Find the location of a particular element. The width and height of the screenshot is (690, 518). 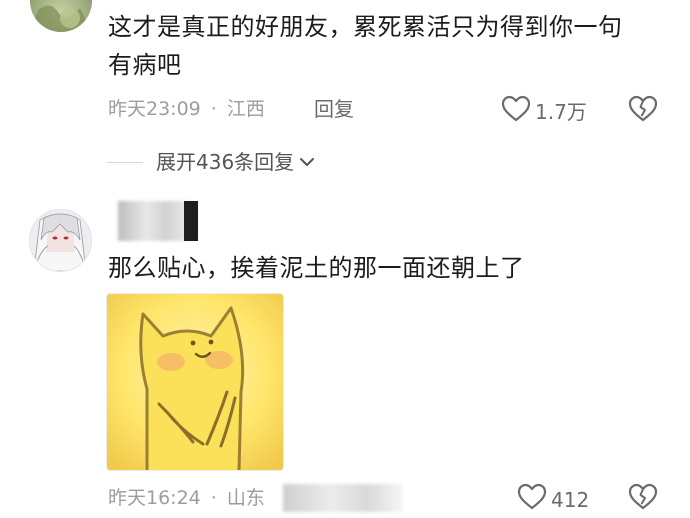

comment-time: 昨天16:24 is located at coordinates (154, 498).